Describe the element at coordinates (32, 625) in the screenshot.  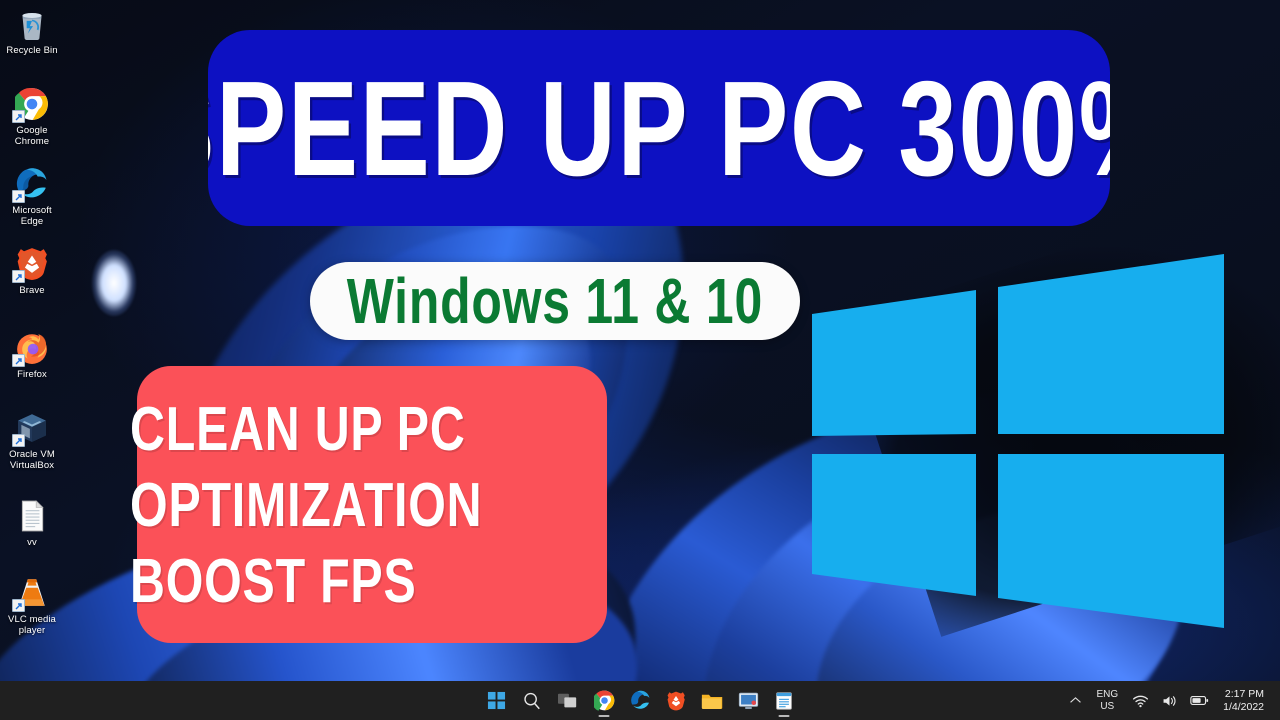
I see `desktop-icon-label: VLC media player` at that location.